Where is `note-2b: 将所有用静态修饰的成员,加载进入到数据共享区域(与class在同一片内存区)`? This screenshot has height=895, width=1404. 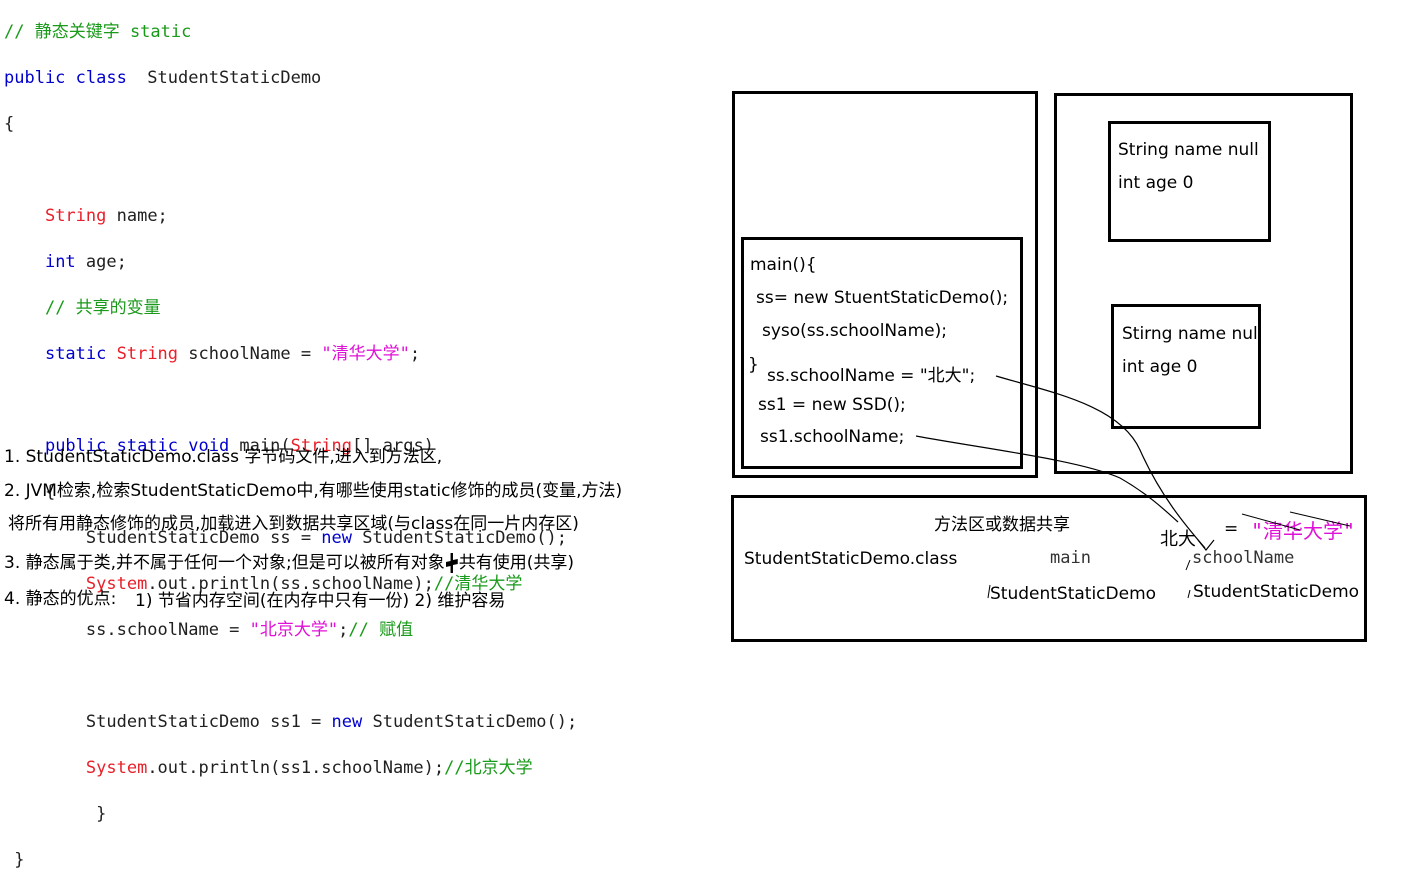 note-2b: 将所有用静态修饰的成员,加载进入到数据共享区域(与class在同一片内存区) is located at coordinates (293, 524).